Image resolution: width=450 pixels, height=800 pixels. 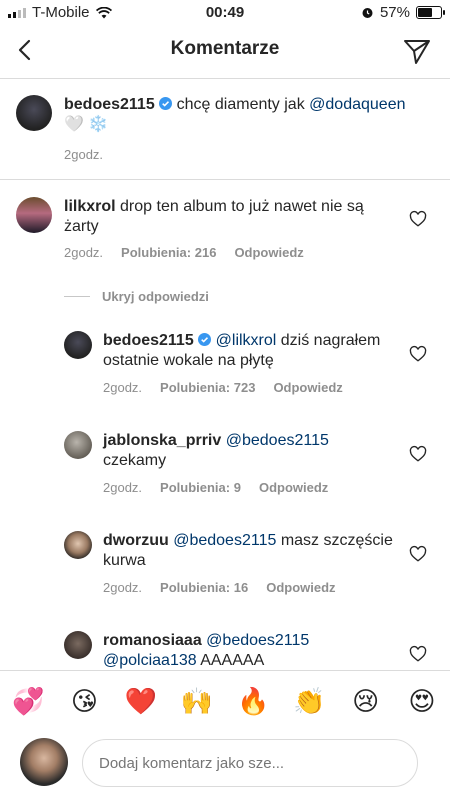 What do you see at coordinates (232, 660) in the screenshot?
I see `reply-body: AAAAAA` at bounding box center [232, 660].